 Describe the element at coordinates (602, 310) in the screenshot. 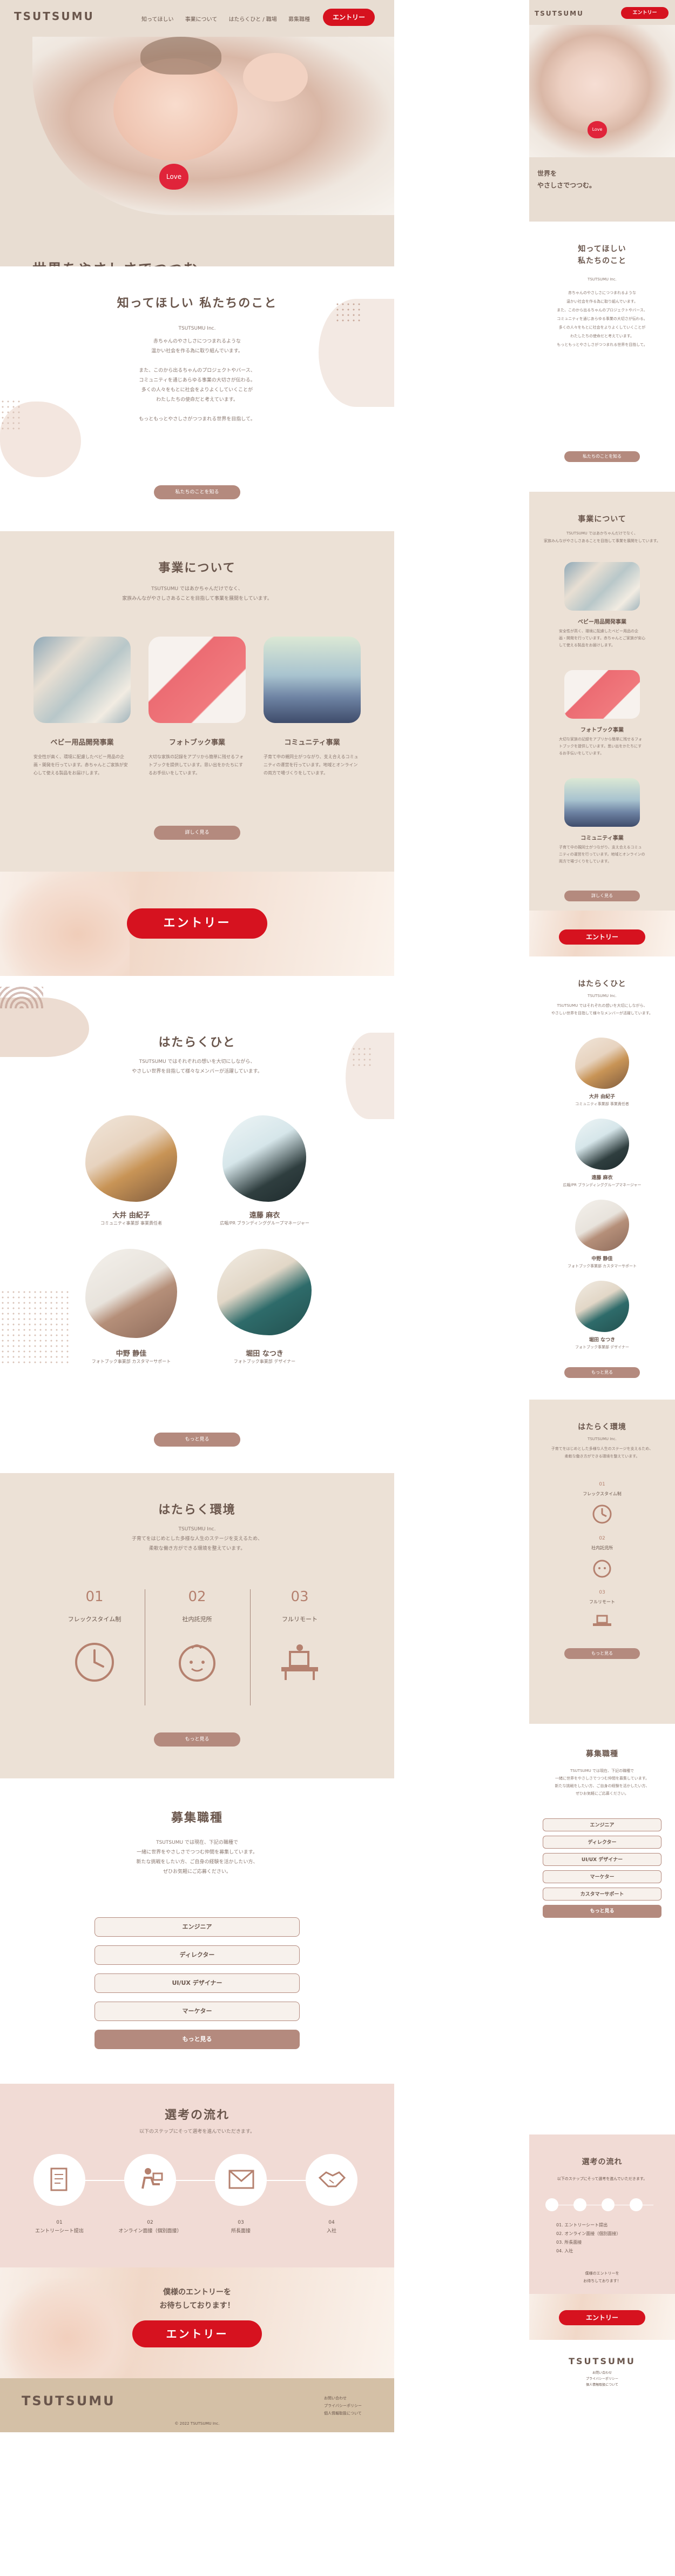

I see `about-line: また、このから出るちゃんのプロジェクトやバース、` at that location.